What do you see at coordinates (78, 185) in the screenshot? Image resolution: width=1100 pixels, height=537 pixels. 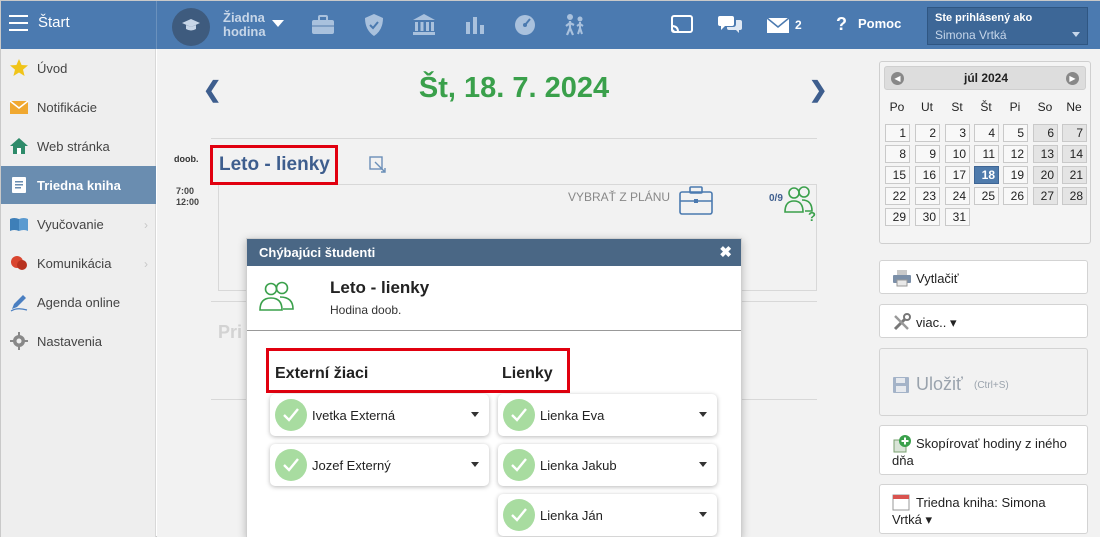 I see `sidebar-item-triedna-kniha: Triedna kniha` at bounding box center [78, 185].